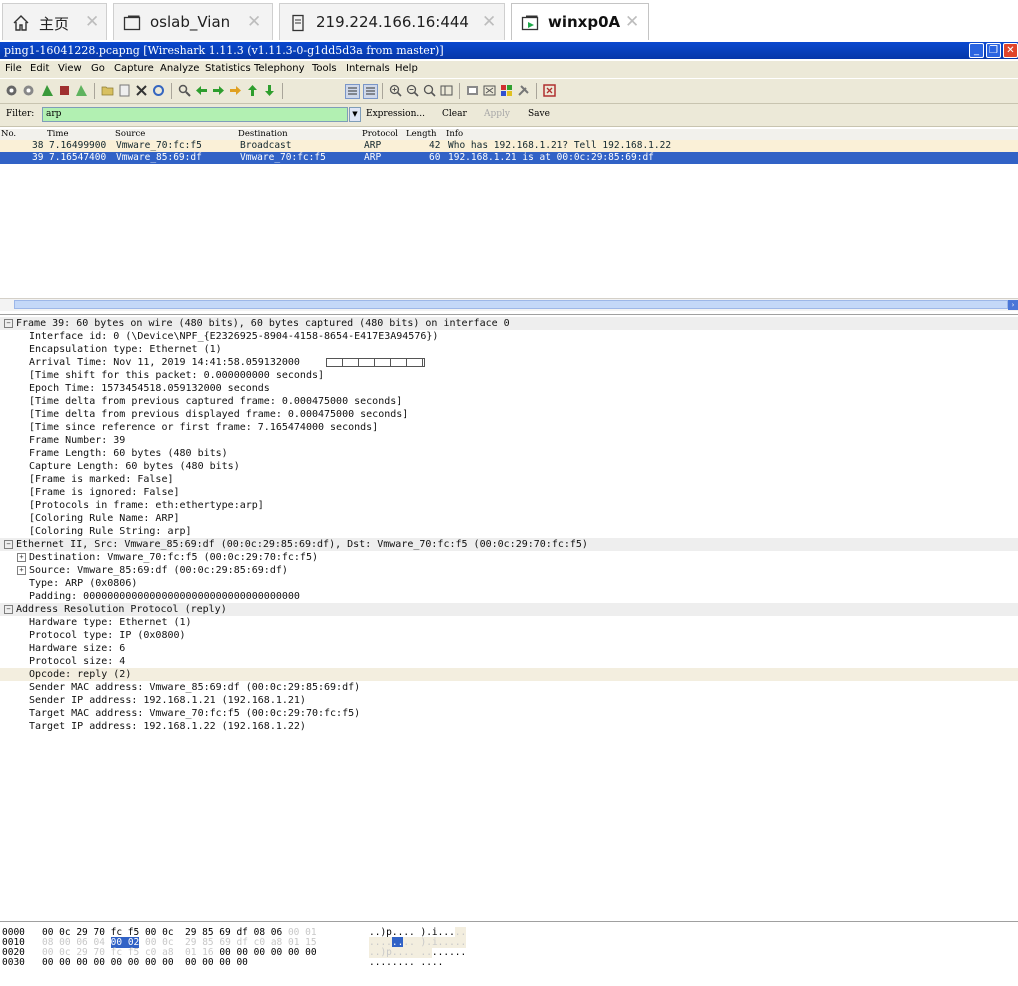 This screenshot has width=1018, height=986. I want to click on options-icon, so click(28, 90).